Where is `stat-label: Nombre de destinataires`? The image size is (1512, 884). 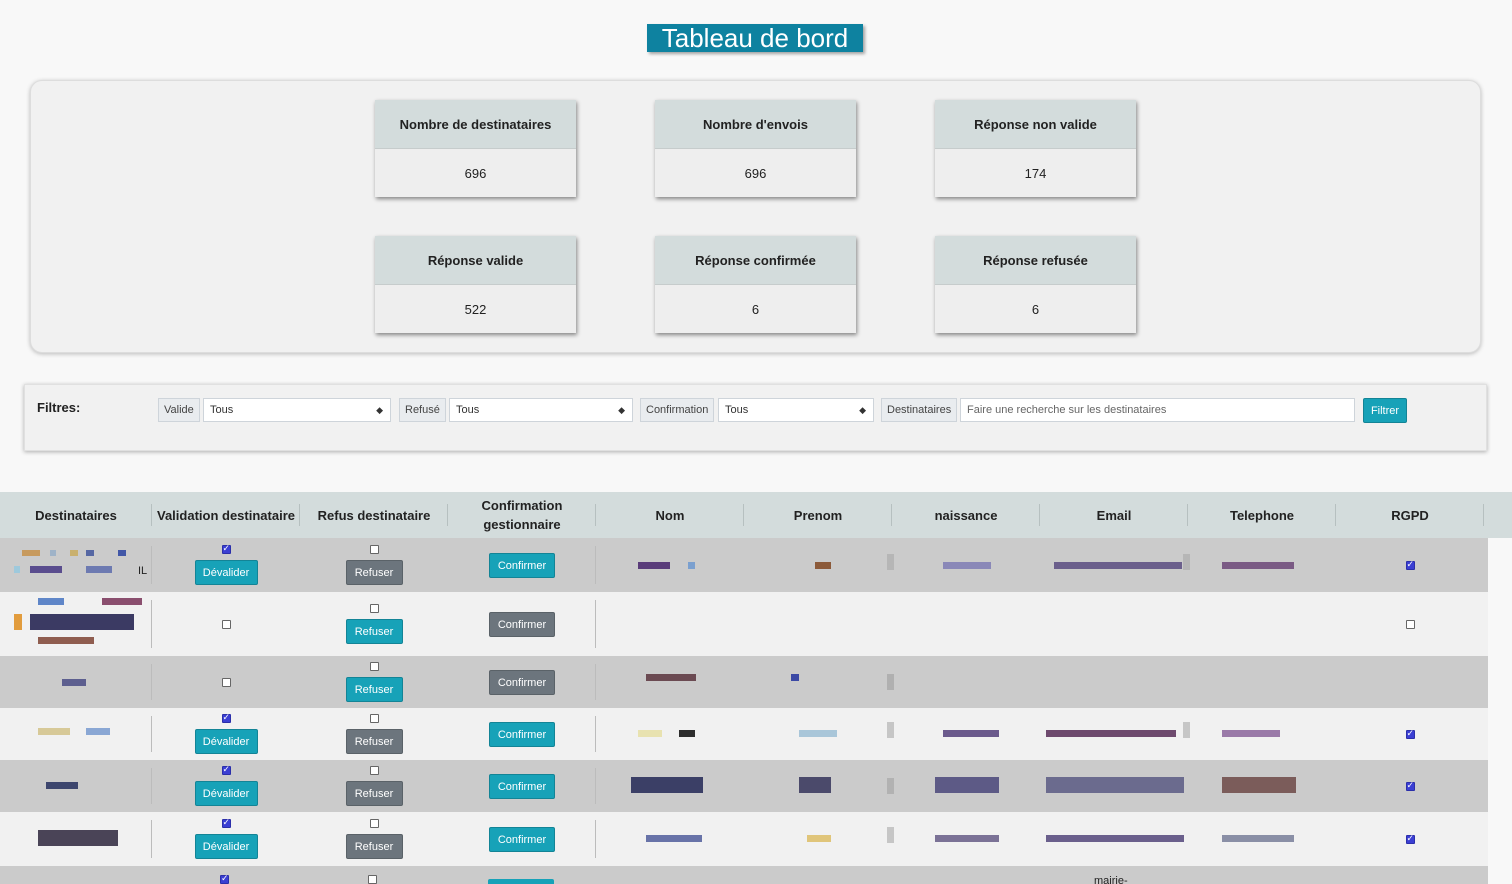 stat-label: Nombre de destinataires is located at coordinates (475, 124).